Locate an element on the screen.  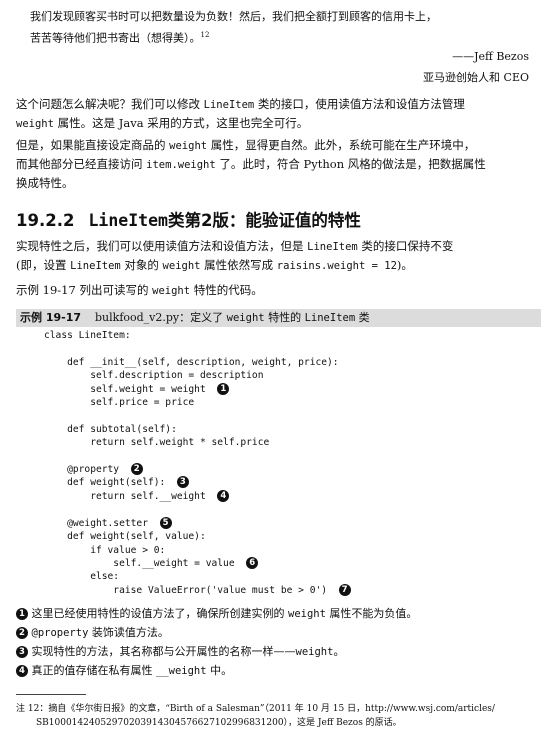
text: 类 is located at coordinates (362, 317).